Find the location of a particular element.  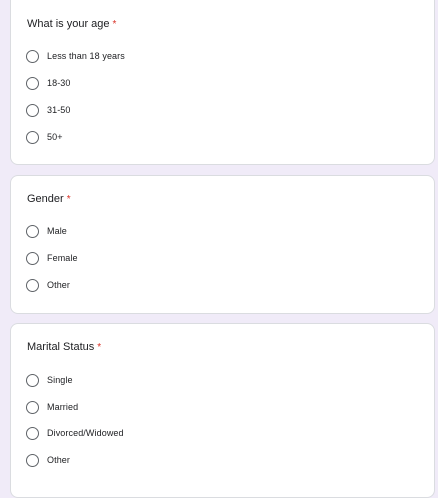

radio-option-married: Married is located at coordinates (52, 407).